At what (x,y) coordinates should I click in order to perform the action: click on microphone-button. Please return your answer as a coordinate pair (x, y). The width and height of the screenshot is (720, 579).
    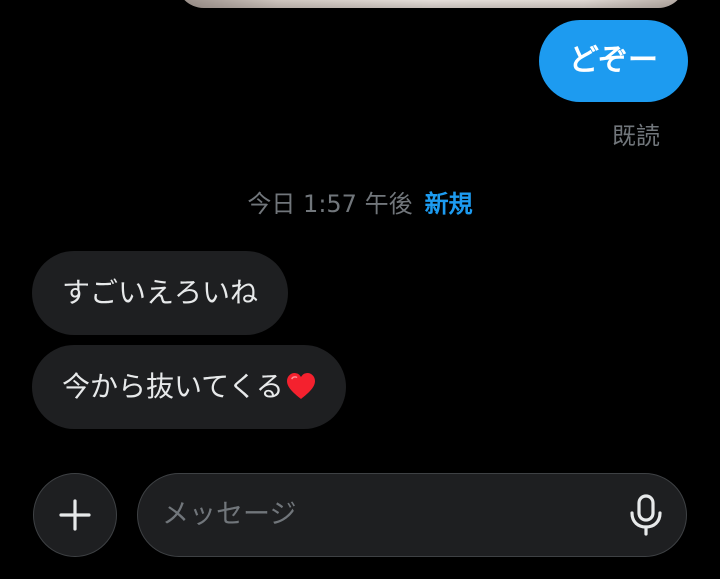
    Looking at the image, I should click on (646, 515).